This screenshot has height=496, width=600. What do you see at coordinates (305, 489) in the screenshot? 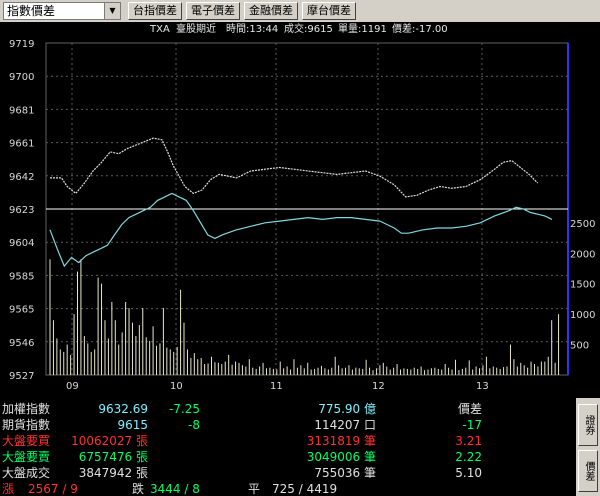
I see `breadth-flat-value: 725 / 4419` at bounding box center [305, 489].